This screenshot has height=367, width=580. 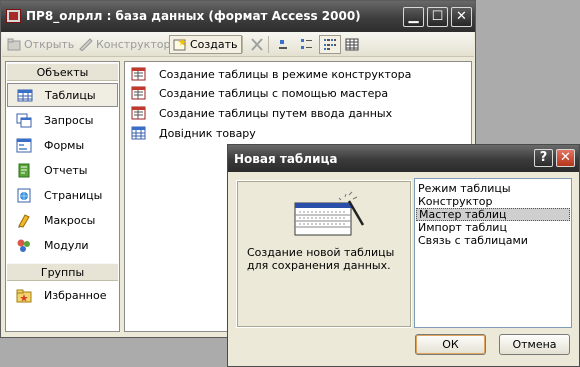 I want to click on option-table-wizard: Мастер таблиц, so click(x=493, y=214).